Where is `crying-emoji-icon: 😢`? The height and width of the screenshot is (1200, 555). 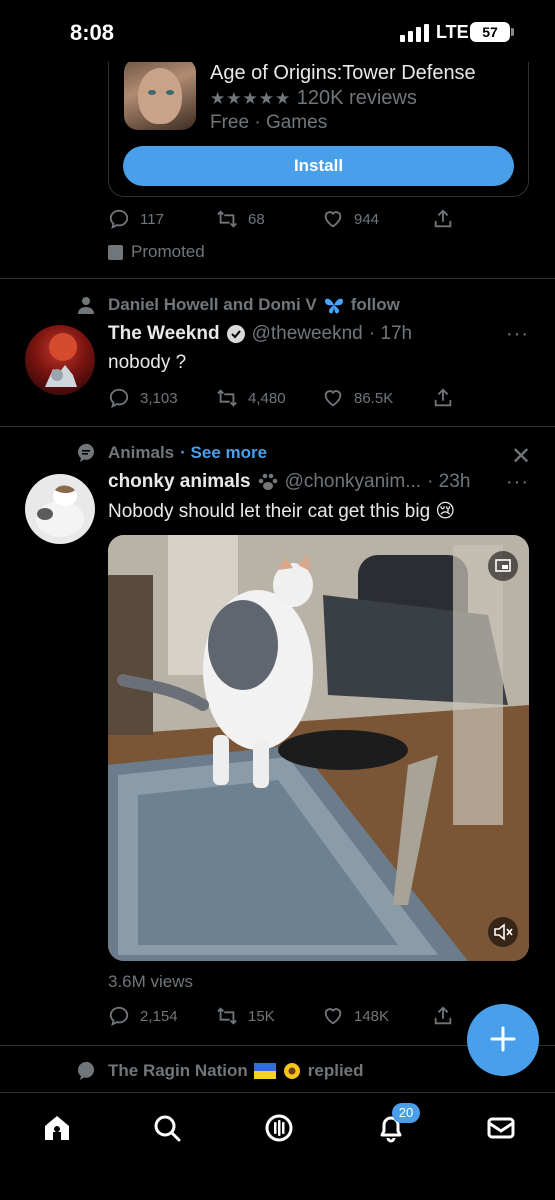 crying-emoji-icon: 😢 is located at coordinates (445, 511).